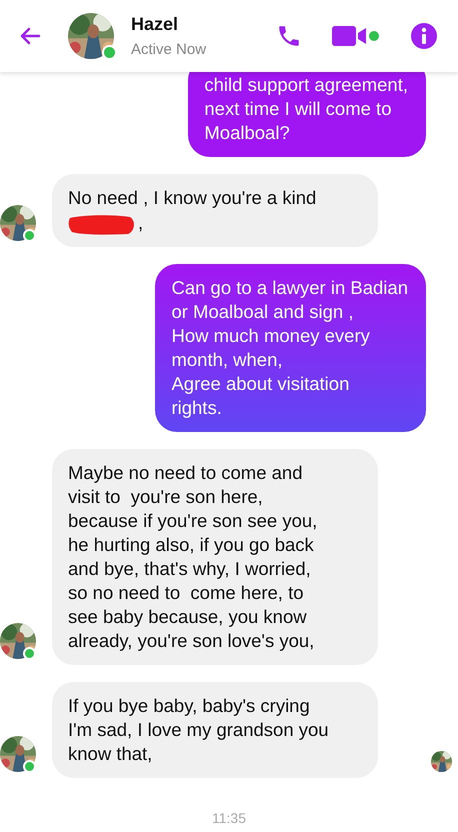  I want to click on active-status: Active Now, so click(169, 49).